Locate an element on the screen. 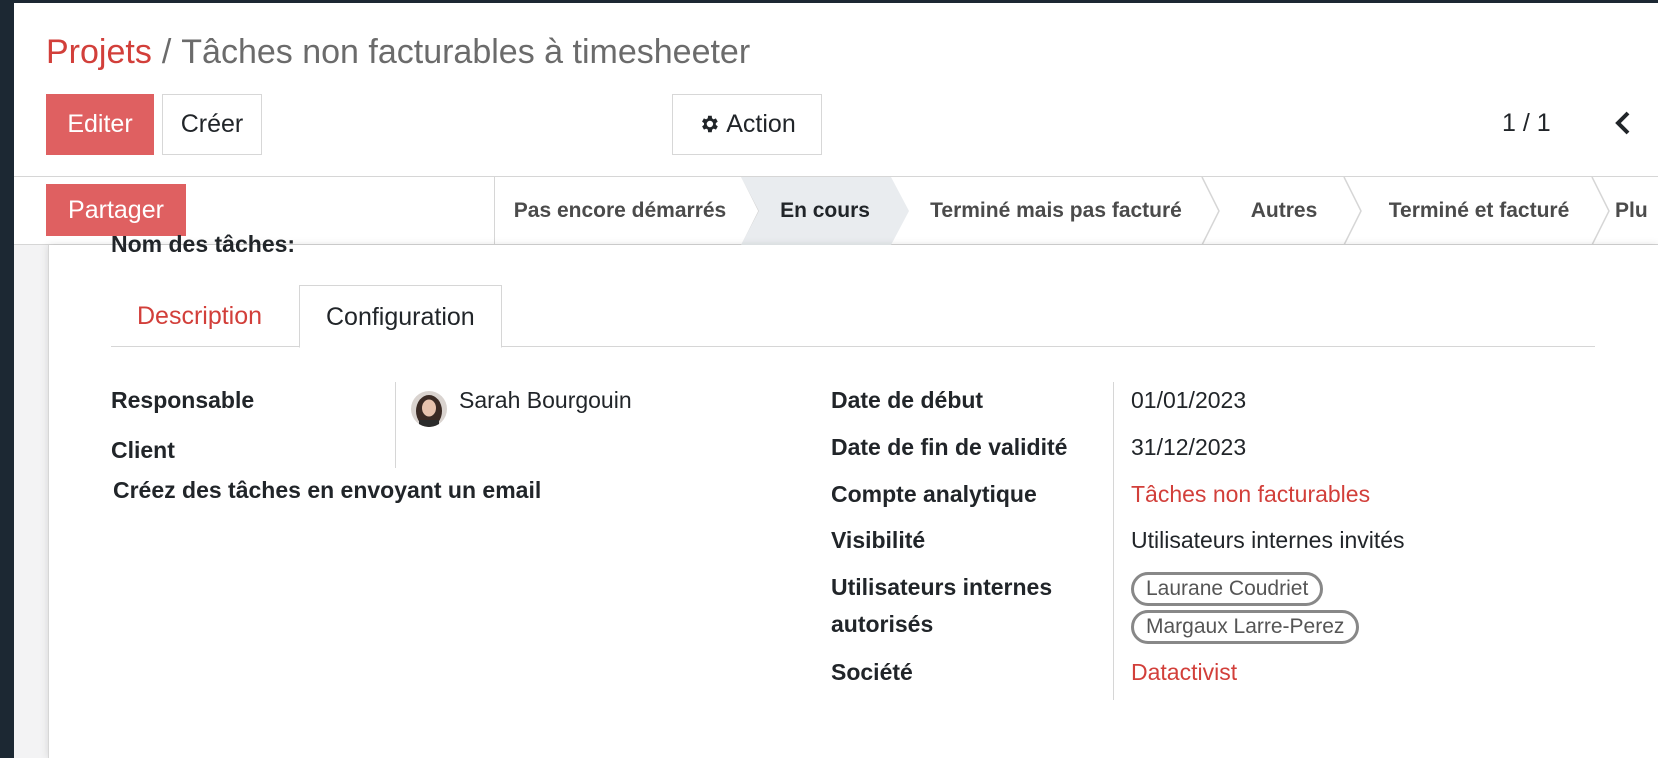 Image resolution: width=1658 pixels, height=758 pixels. date-end-value: 31/12/2023 is located at coordinates (1189, 447).